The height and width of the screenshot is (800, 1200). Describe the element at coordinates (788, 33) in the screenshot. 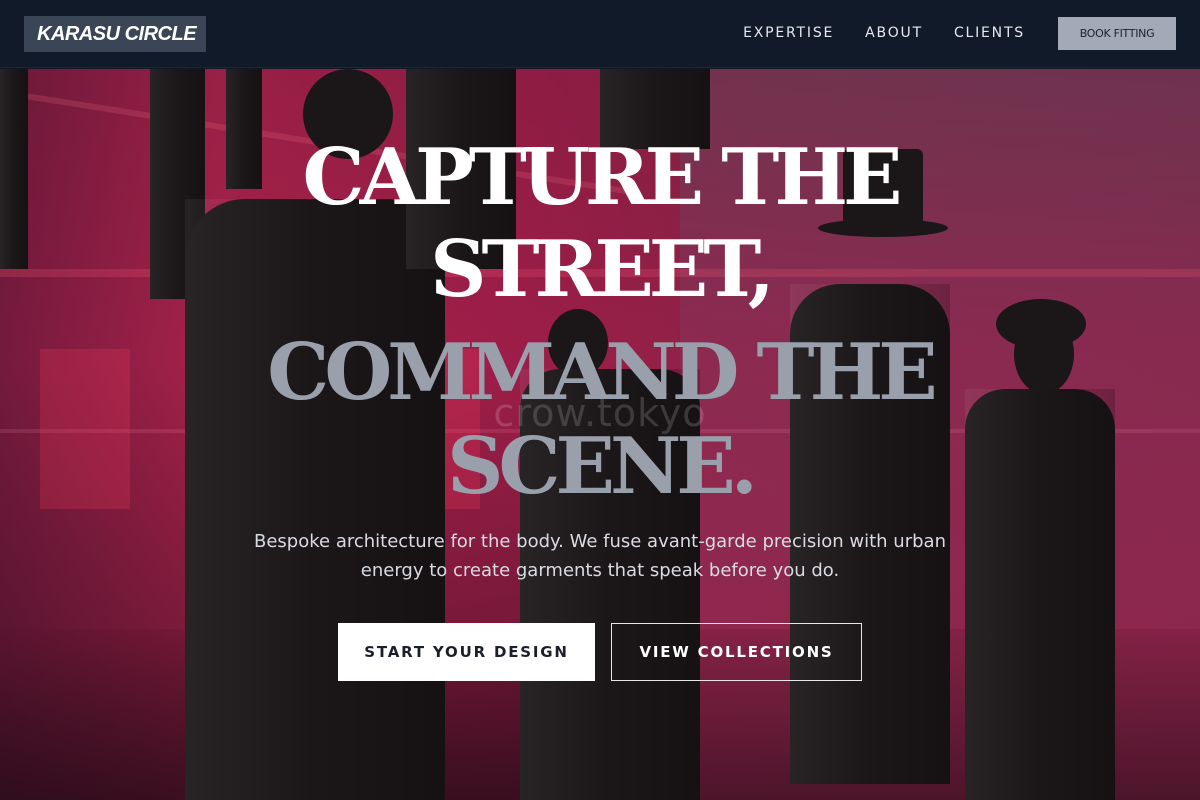

I see `nav-link-expertise: EXPERTISE` at that location.